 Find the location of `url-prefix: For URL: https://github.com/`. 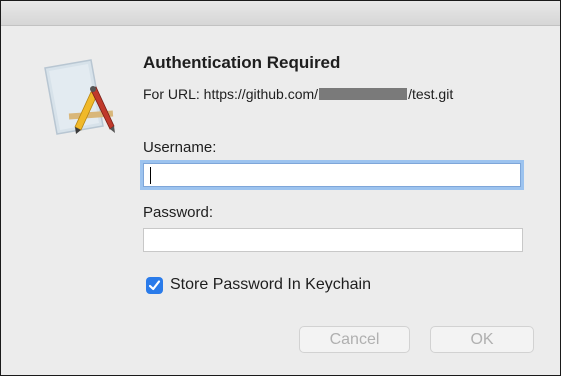

url-prefix: For URL: https://github.com/ is located at coordinates (231, 94).